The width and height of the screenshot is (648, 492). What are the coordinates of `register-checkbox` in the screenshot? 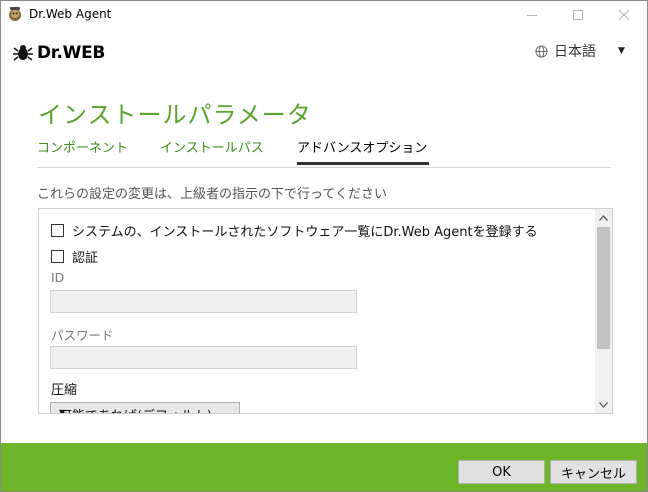 It's located at (57, 230).